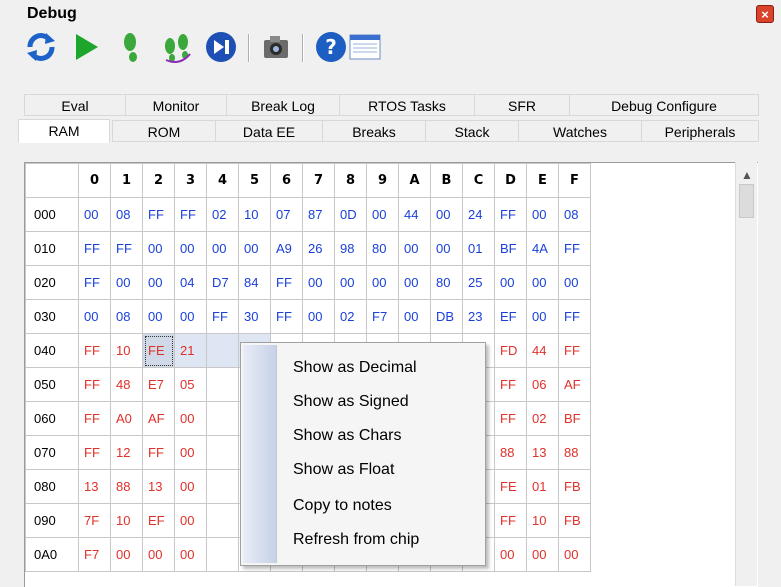  I want to click on memory-cell: FD, so click(510, 350).